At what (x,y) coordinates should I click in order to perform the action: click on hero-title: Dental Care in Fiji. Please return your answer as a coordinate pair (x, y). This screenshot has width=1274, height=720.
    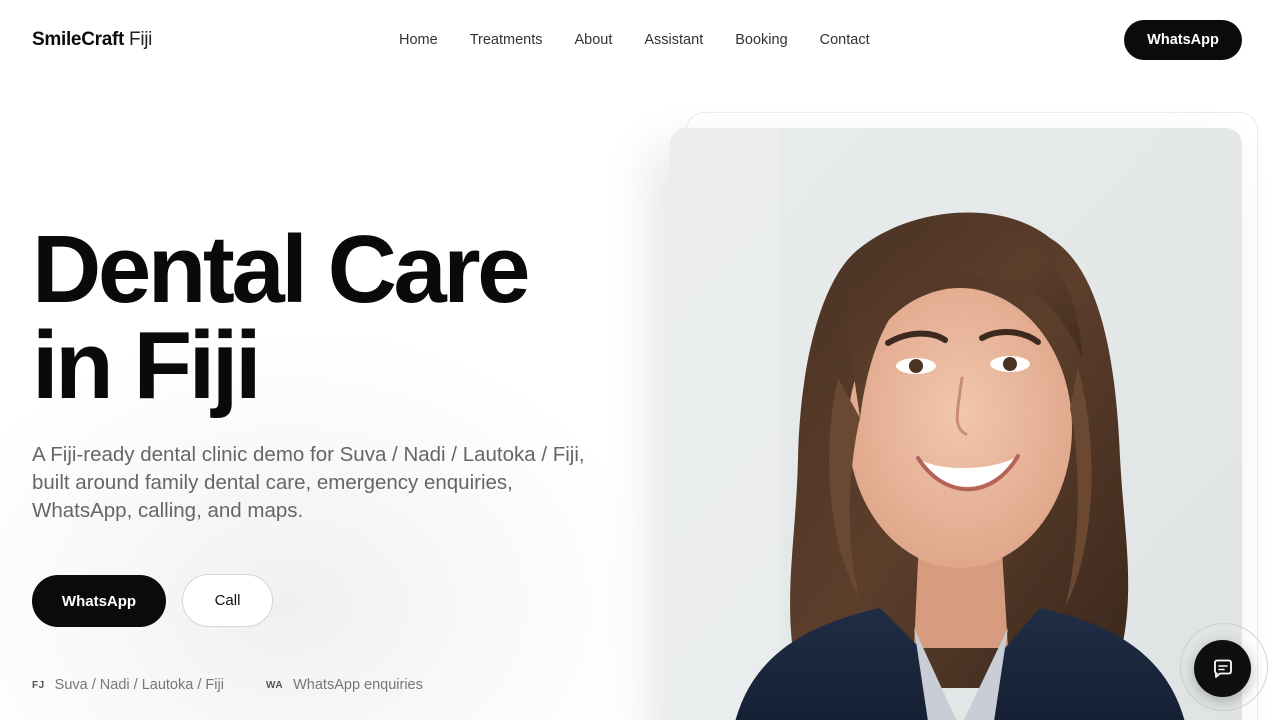
    Looking at the image, I should click on (281, 317).